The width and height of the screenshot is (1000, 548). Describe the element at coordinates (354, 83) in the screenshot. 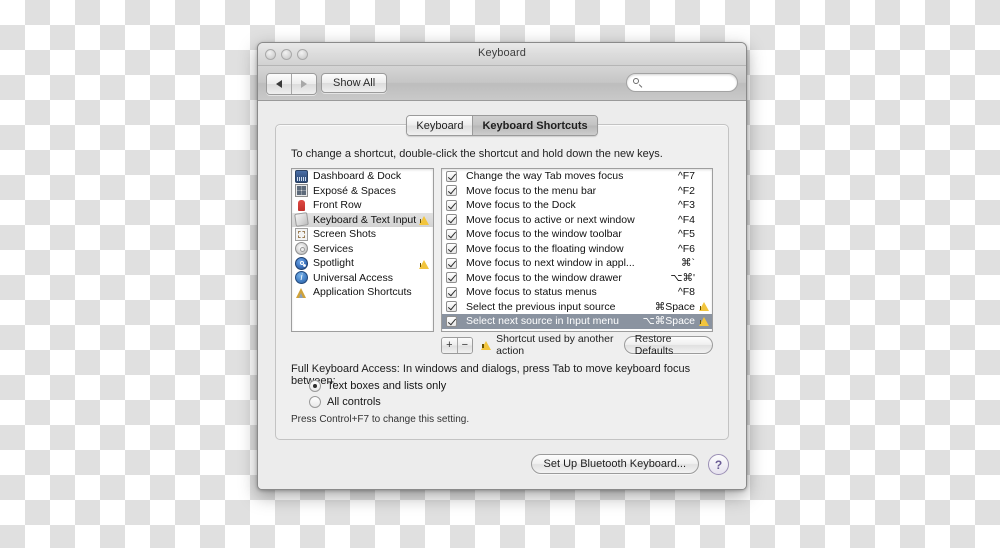

I see `show-all-button: Show All` at that location.